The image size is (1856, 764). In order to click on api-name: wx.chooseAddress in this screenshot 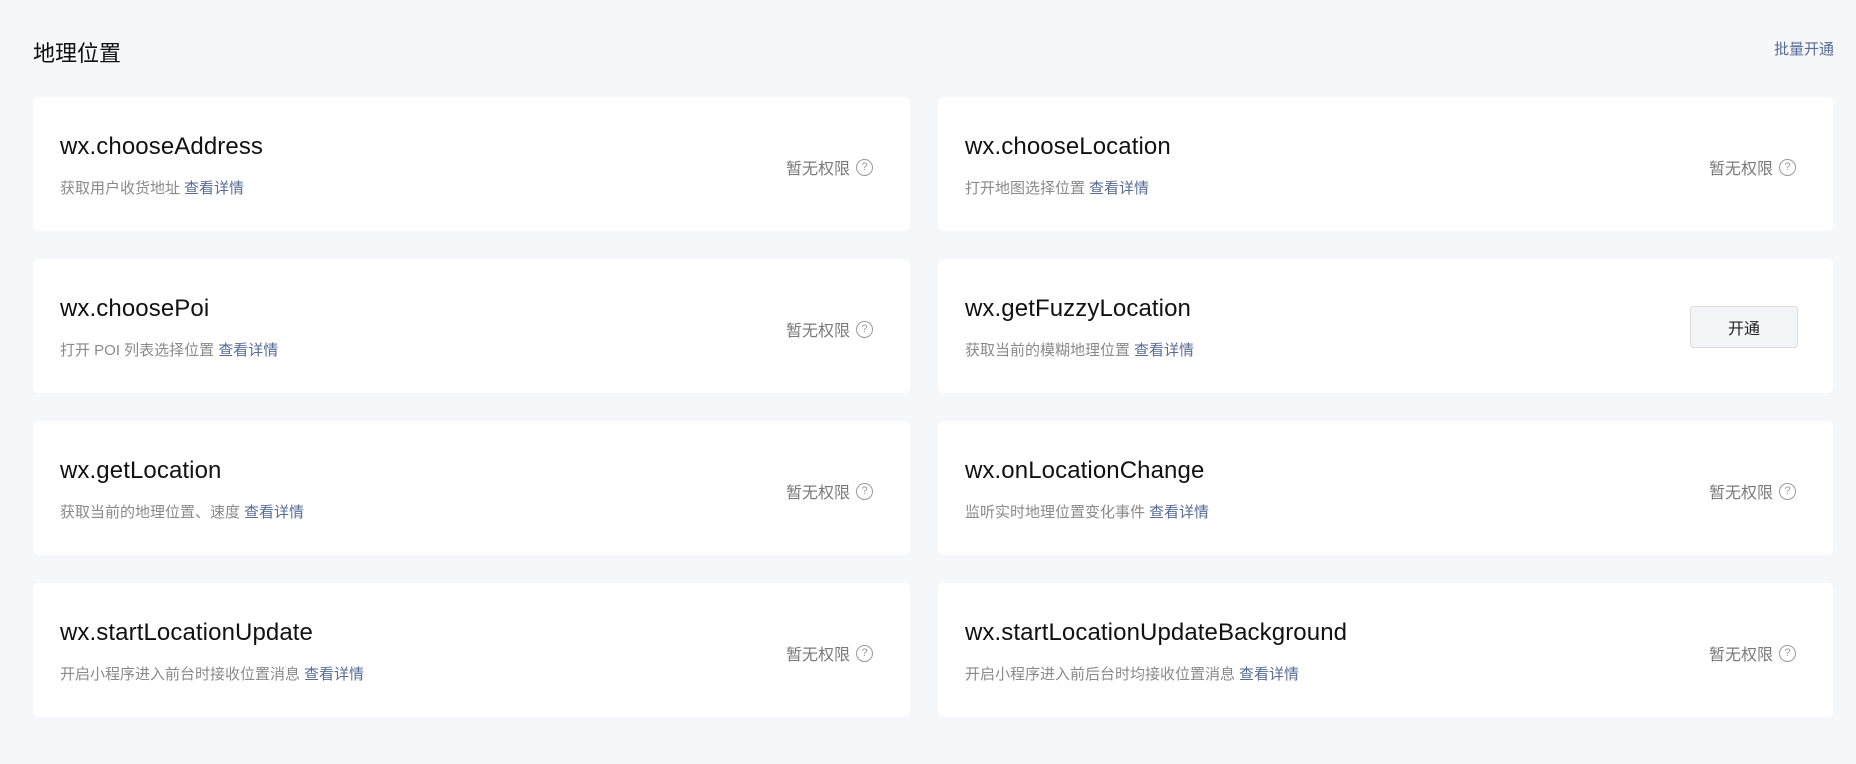, I will do `click(162, 146)`.